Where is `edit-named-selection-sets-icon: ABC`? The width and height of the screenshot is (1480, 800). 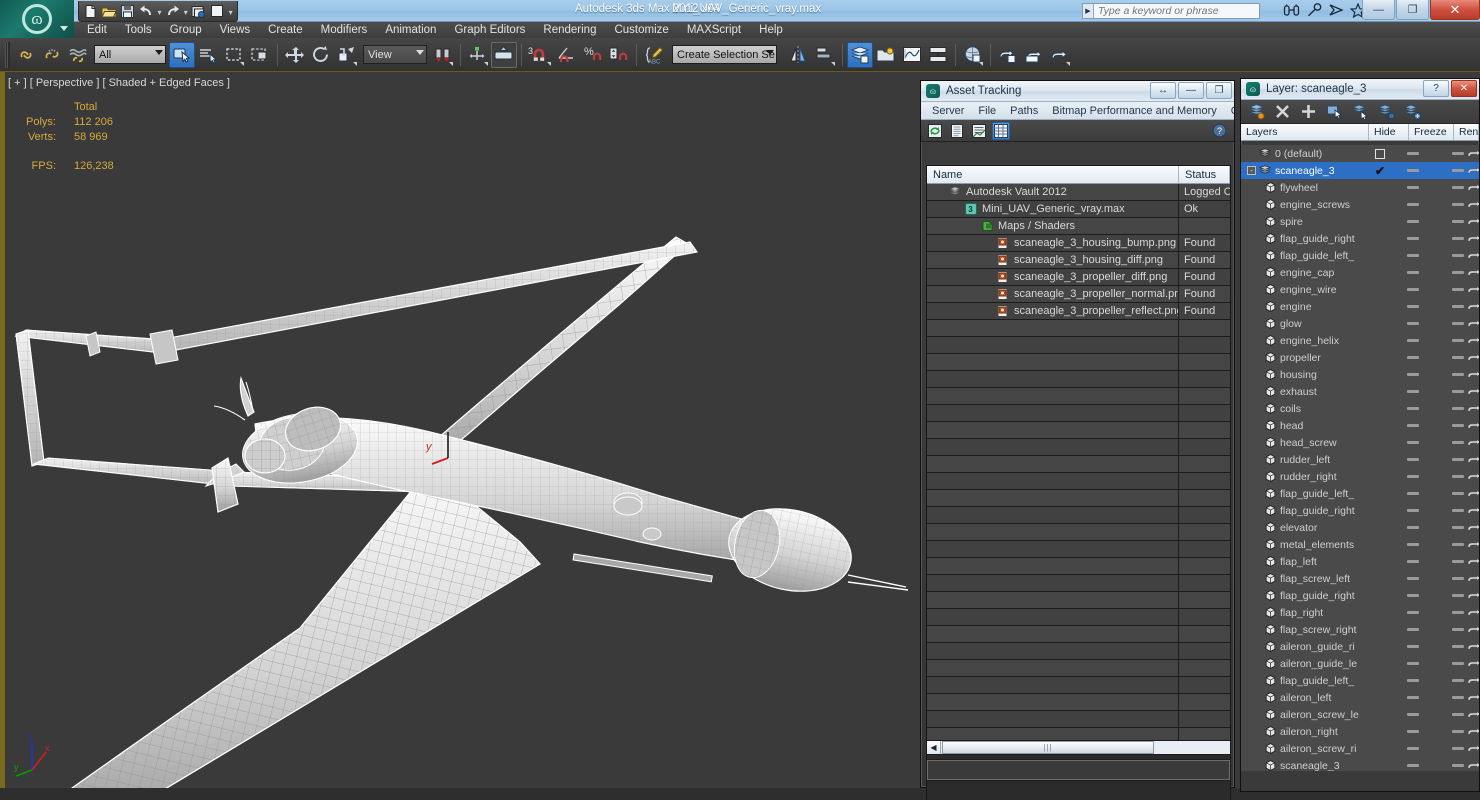
edit-named-selection-sets-icon: ABC is located at coordinates (654, 55).